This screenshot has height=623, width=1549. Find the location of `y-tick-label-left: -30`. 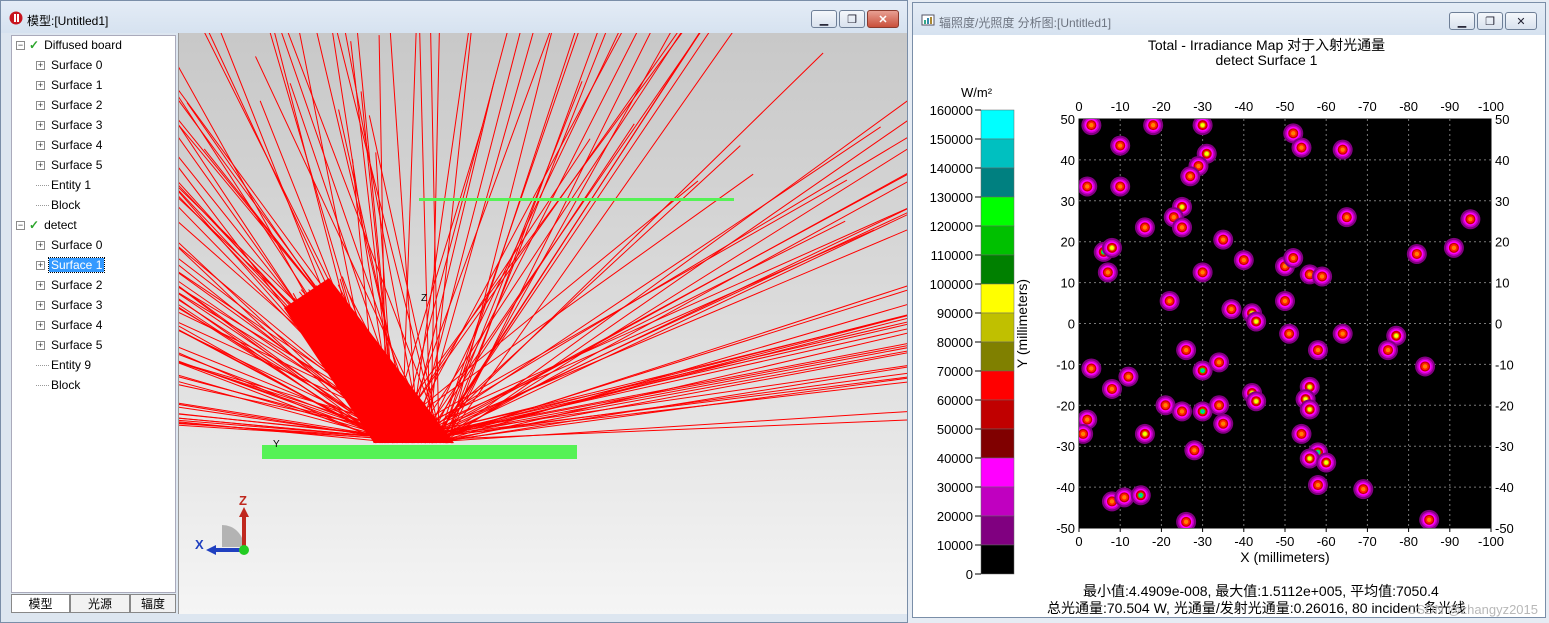

y-tick-label-left: -30 is located at coordinates (1065, 446).